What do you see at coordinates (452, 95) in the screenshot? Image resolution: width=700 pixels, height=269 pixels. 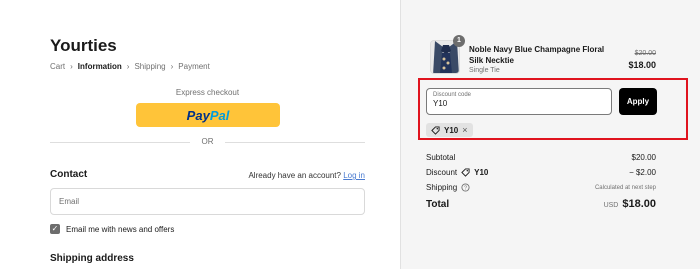 I see `discount-code-label: Discount code` at bounding box center [452, 95].